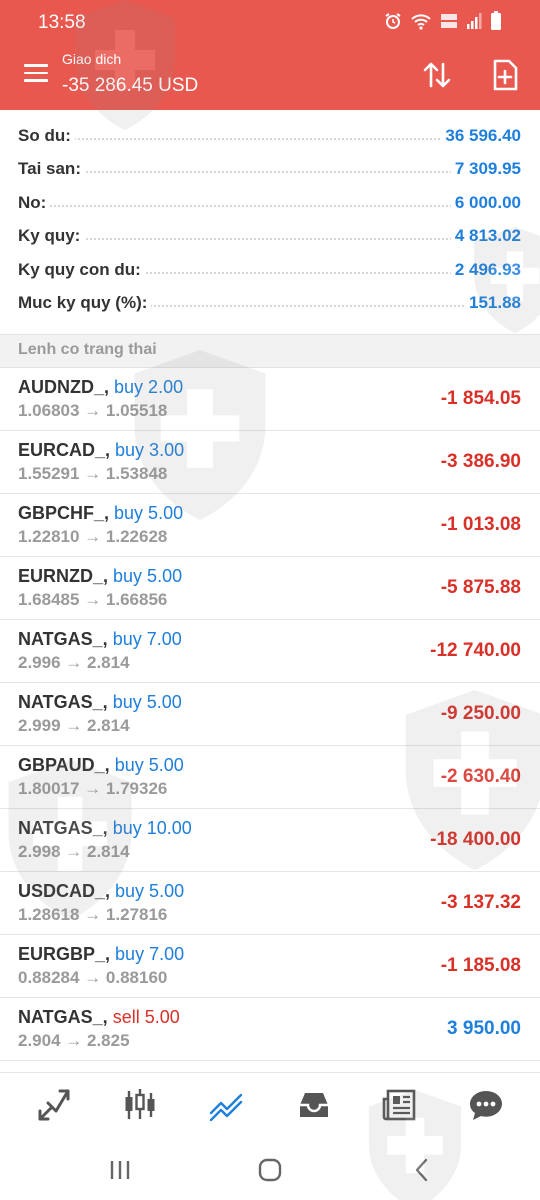  I want to click on position-symbol: GBPCHF_,, so click(64, 513).